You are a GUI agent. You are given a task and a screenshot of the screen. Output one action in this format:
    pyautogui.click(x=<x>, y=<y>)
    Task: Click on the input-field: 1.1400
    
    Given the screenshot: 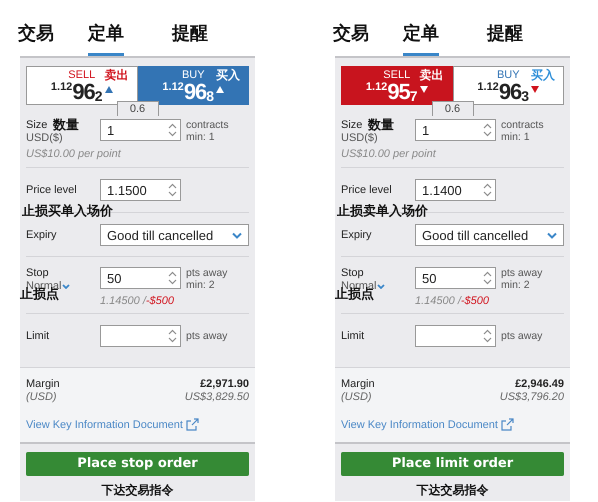 What is the action you would take?
    pyautogui.click(x=455, y=190)
    